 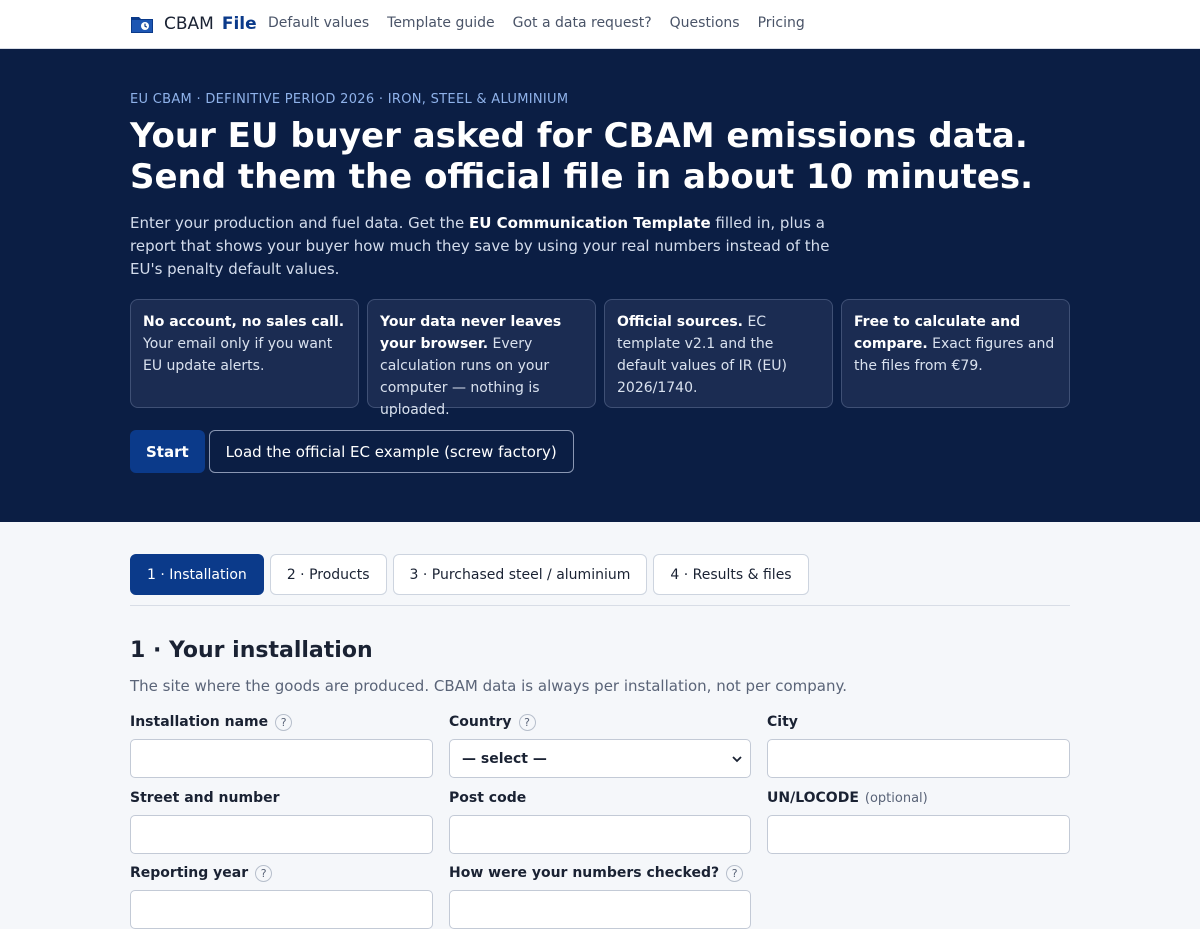 I want to click on unlocode-input, so click(x=918, y=834).